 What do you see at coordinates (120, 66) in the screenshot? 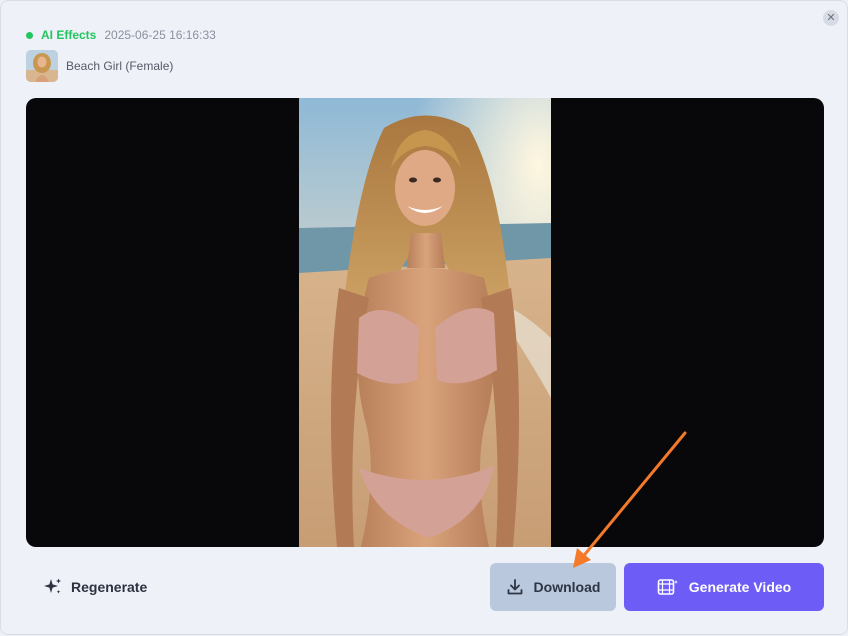
I see `template-name: Beach Girl (Female)` at bounding box center [120, 66].